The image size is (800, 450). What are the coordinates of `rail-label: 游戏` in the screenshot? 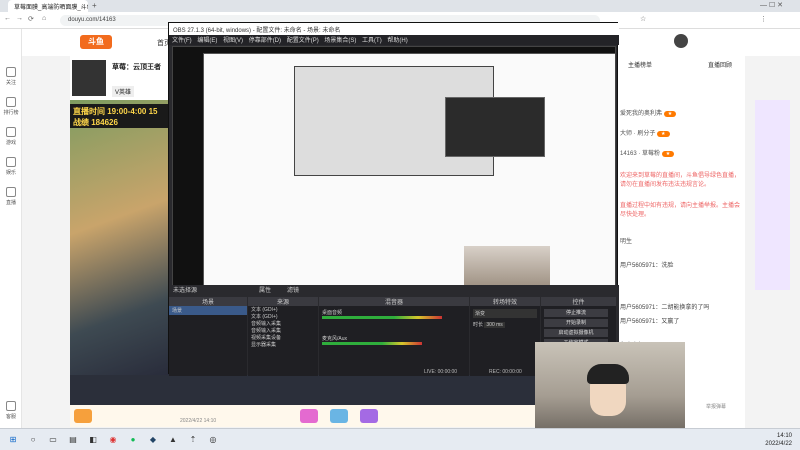 It's located at (10, 143).